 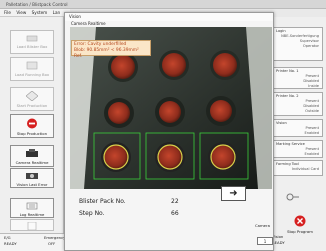 What do you see at coordinates (293, 198) in the screenshot?
I see `key-icon` at bounding box center [293, 198].